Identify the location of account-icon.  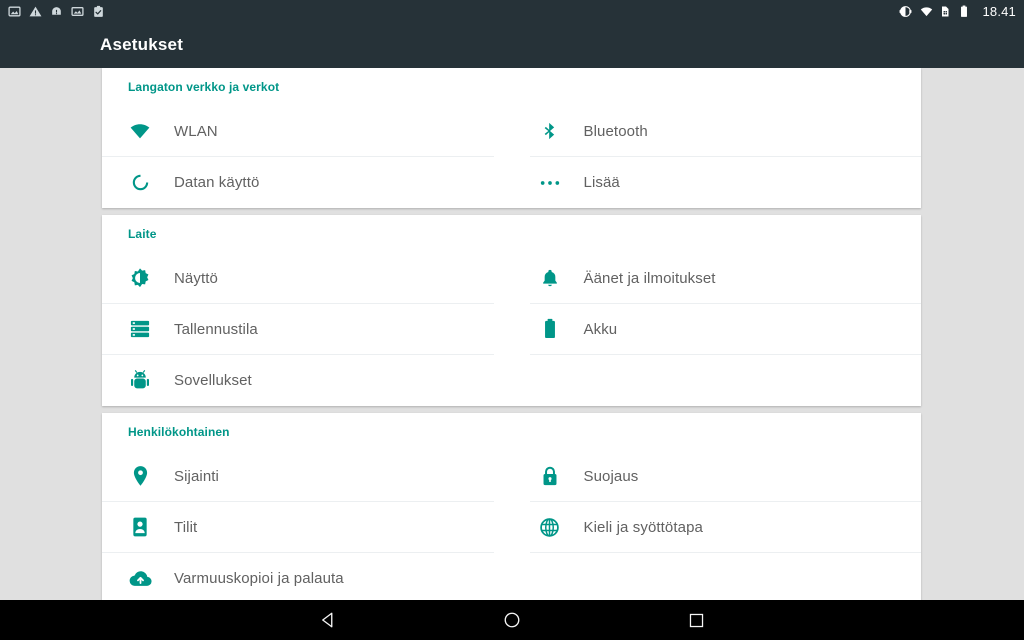
(140, 527).